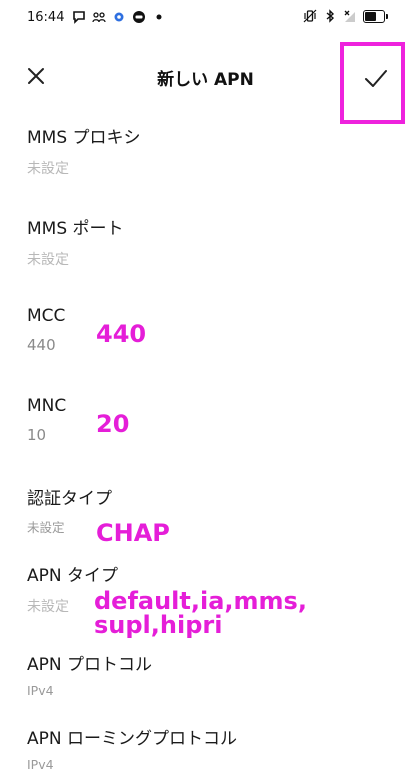 Image resolution: width=411 pixels, height=772 pixels. I want to click on field-apn-roaming-protocol: APN ローミングプロトコル IPv4, so click(132, 748).